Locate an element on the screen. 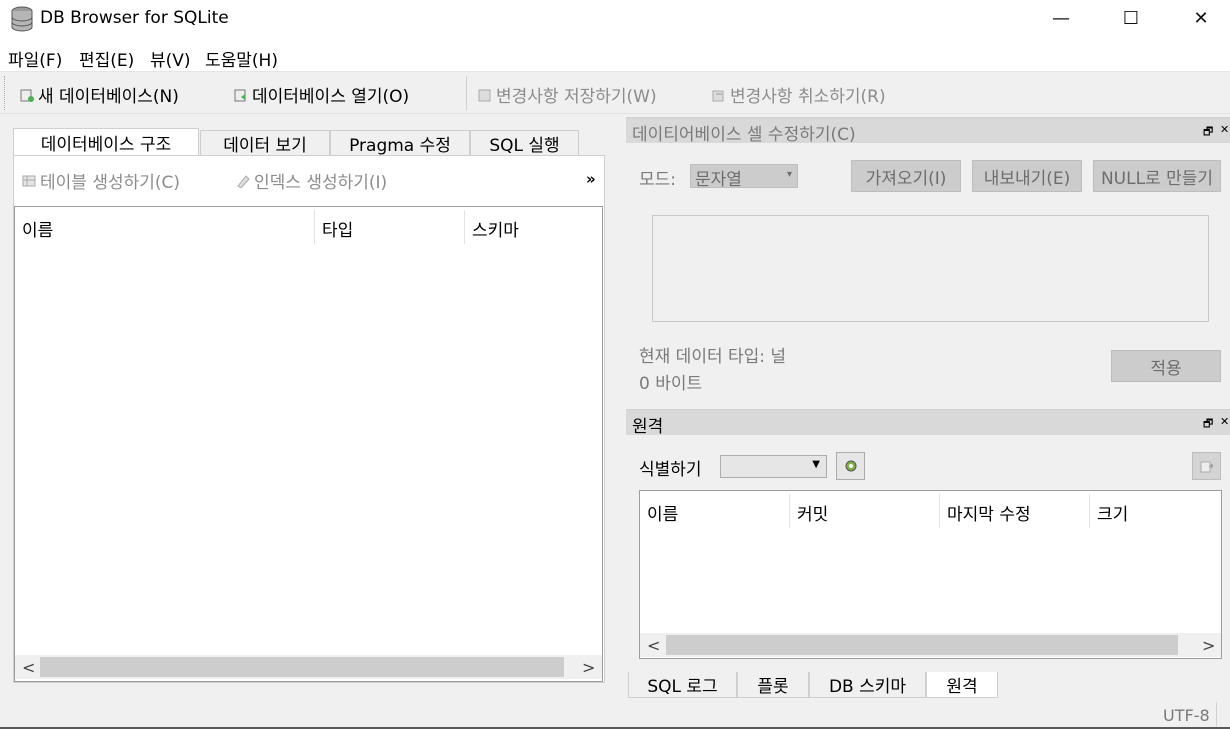 The image size is (1230, 729). column-header-type: 타입 is located at coordinates (337, 228).